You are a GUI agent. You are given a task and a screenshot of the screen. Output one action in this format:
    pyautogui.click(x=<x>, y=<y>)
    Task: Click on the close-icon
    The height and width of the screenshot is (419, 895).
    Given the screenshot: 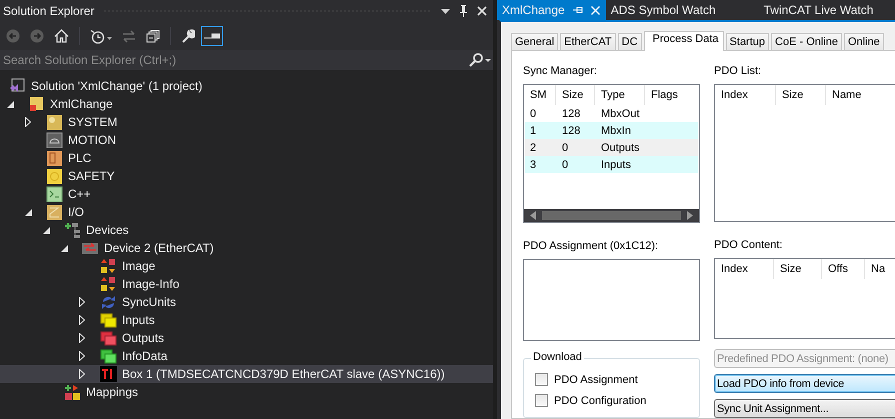 What is the action you would take?
    pyautogui.click(x=482, y=11)
    